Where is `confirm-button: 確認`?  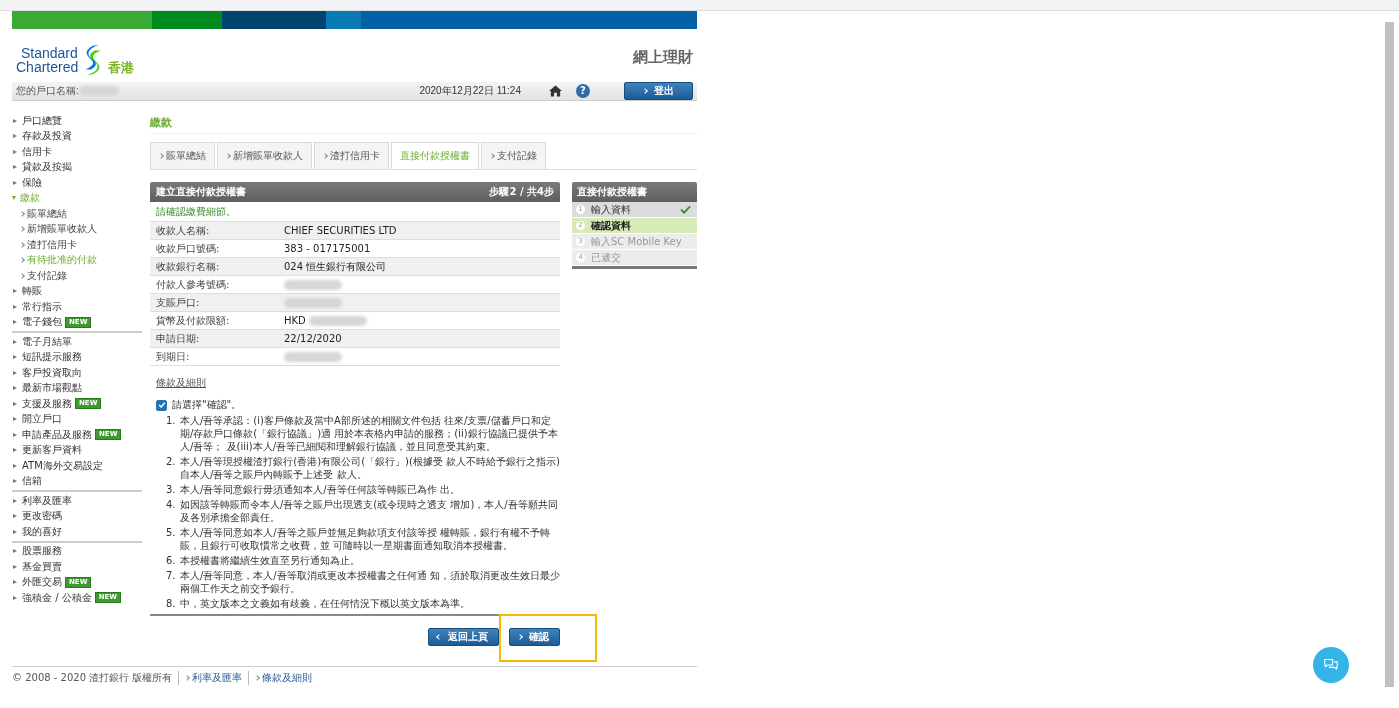 confirm-button: 確認 is located at coordinates (534, 637).